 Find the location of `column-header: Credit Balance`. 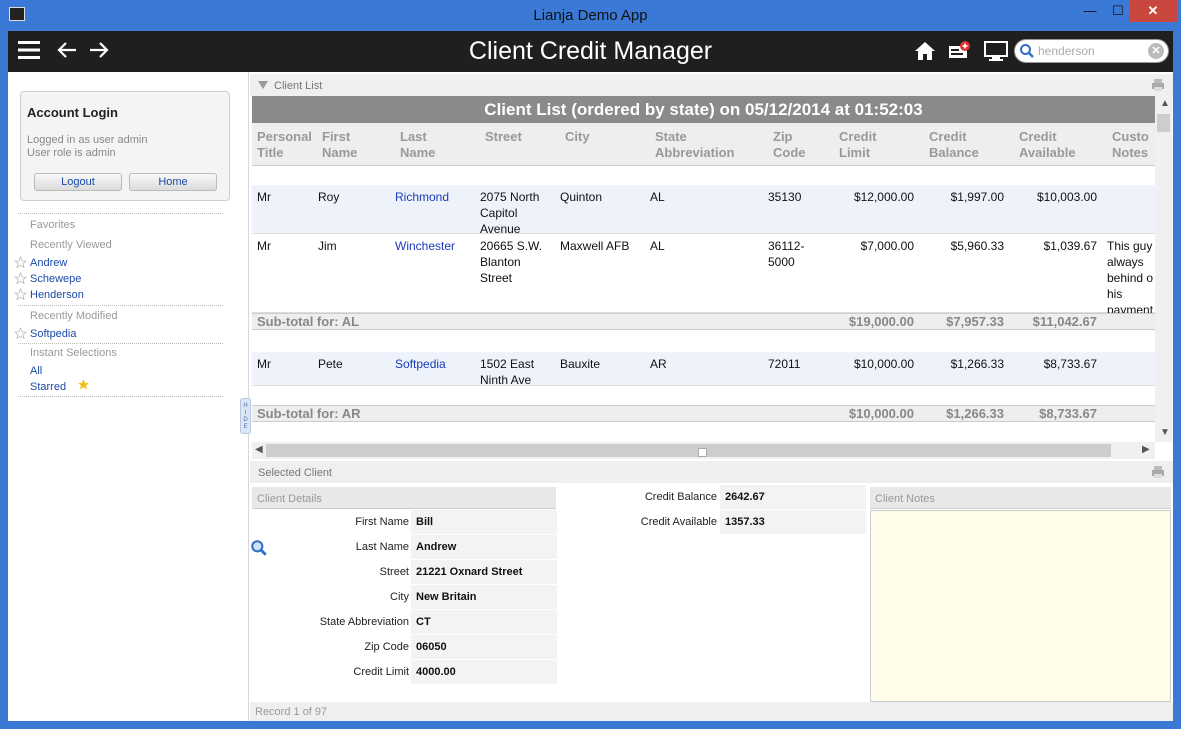

column-header: Credit Balance is located at coordinates (954, 145).